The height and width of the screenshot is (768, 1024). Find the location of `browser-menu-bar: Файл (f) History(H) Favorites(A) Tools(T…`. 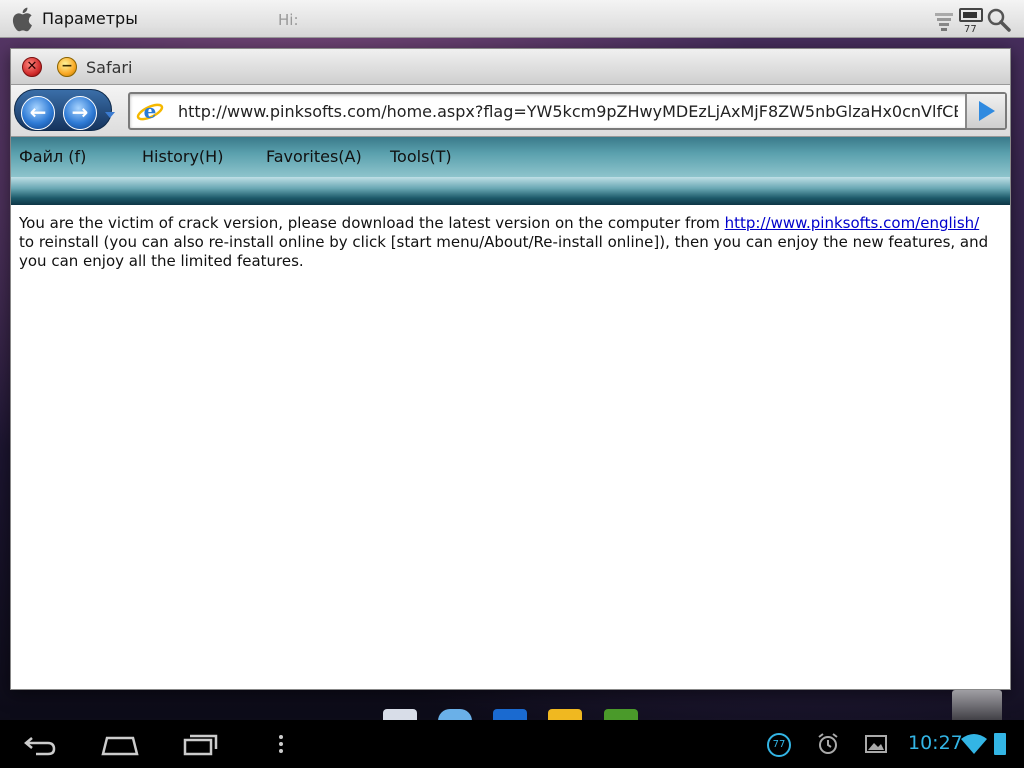

browser-menu-bar: Файл (f) History(H) Favorites(A) Tools(T… is located at coordinates (510, 157).